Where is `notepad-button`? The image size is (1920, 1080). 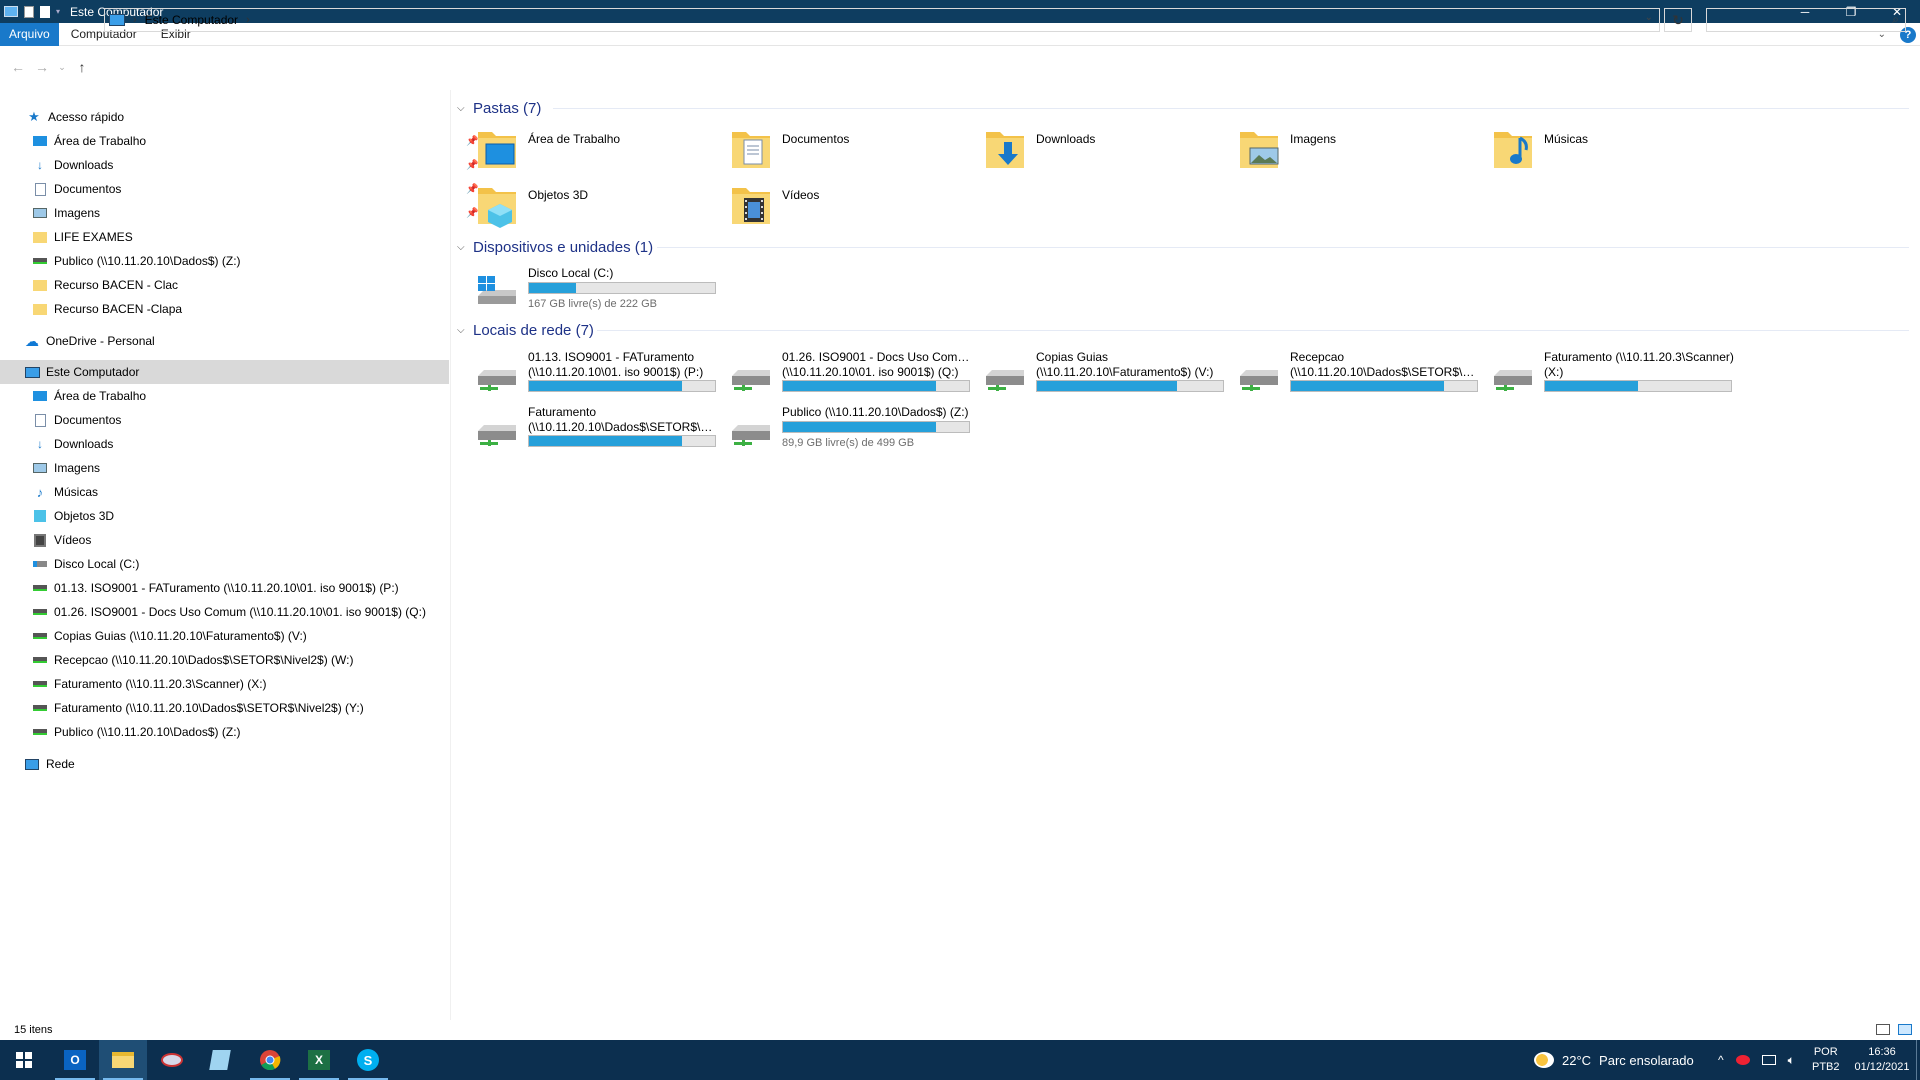
notepad-button is located at coordinates (220, 1060).